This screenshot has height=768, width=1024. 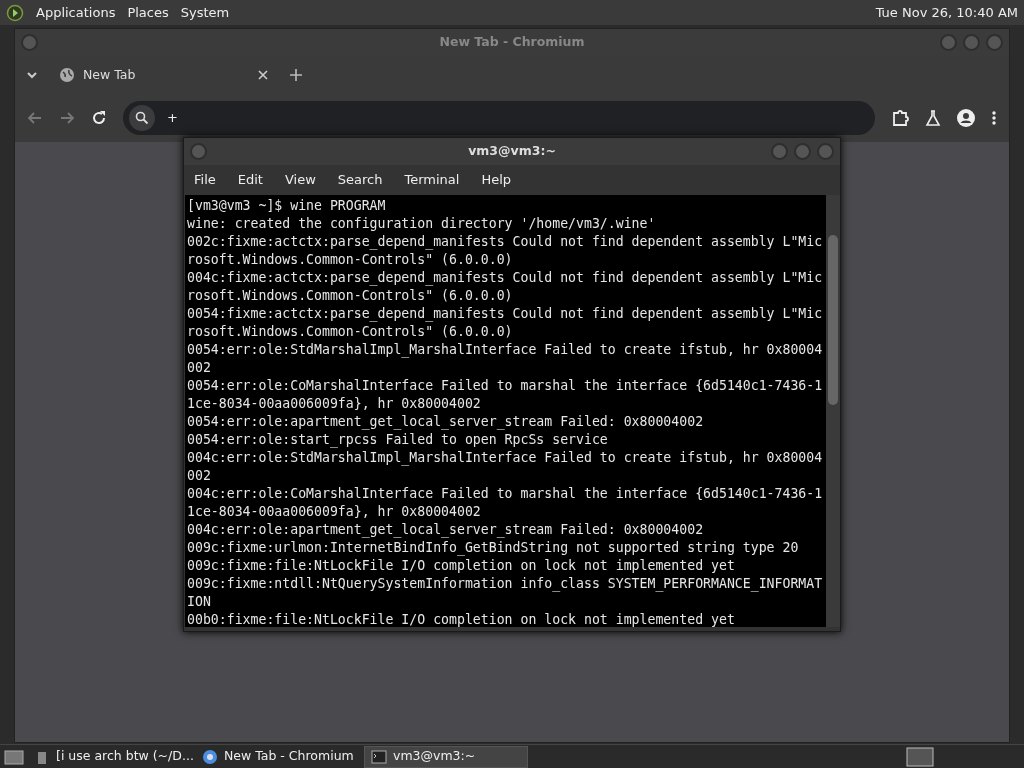 I want to click on terminal-line: 002c:fixme:actctx:parse_depend_manifests Could not find dependent assembly L"Mic, so click(x=505, y=242).